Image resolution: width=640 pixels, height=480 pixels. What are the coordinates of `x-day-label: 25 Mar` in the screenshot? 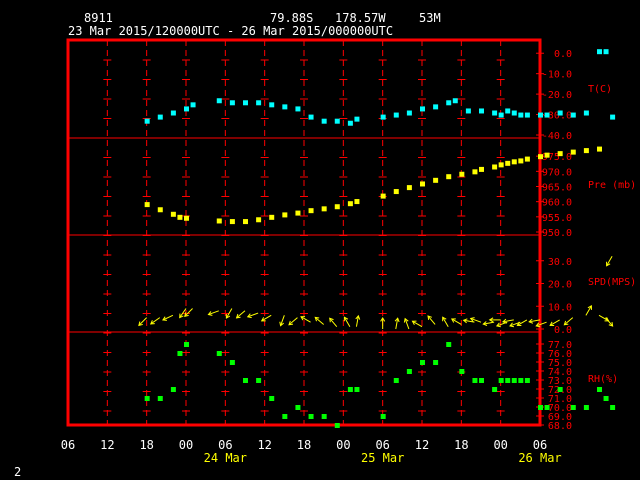 It's located at (382, 458).